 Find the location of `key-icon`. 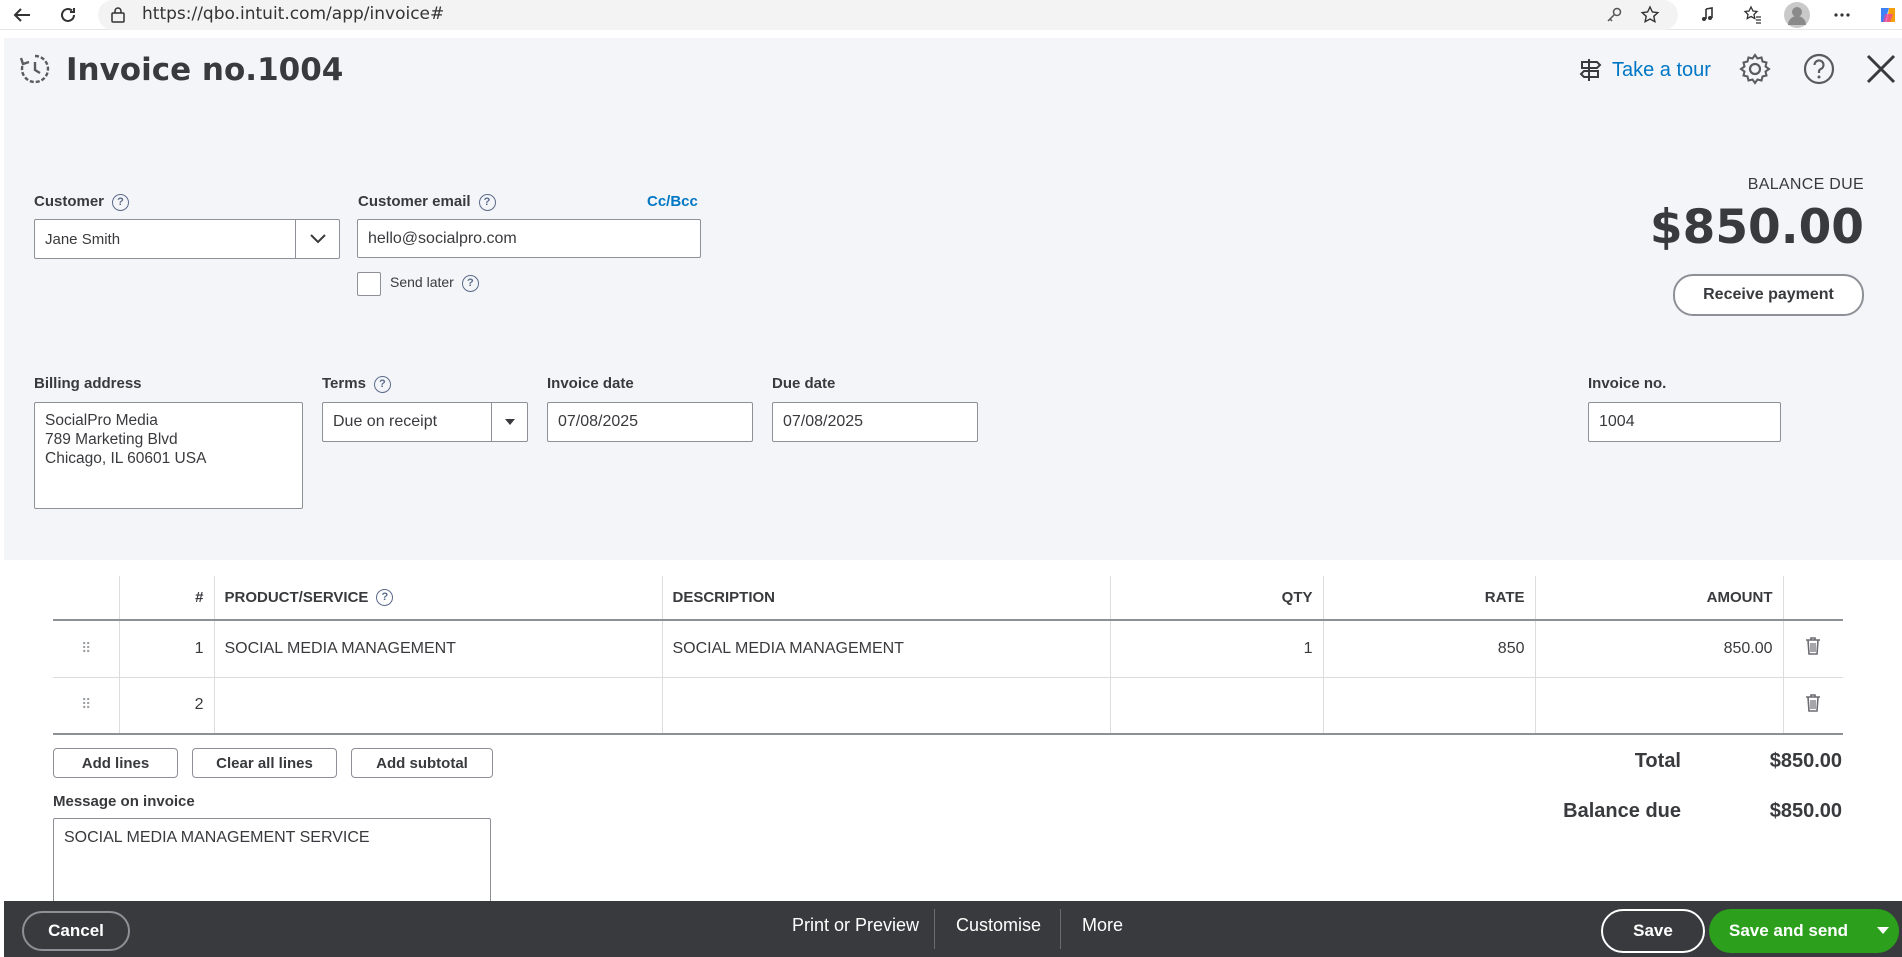

key-icon is located at coordinates (1614, 15).